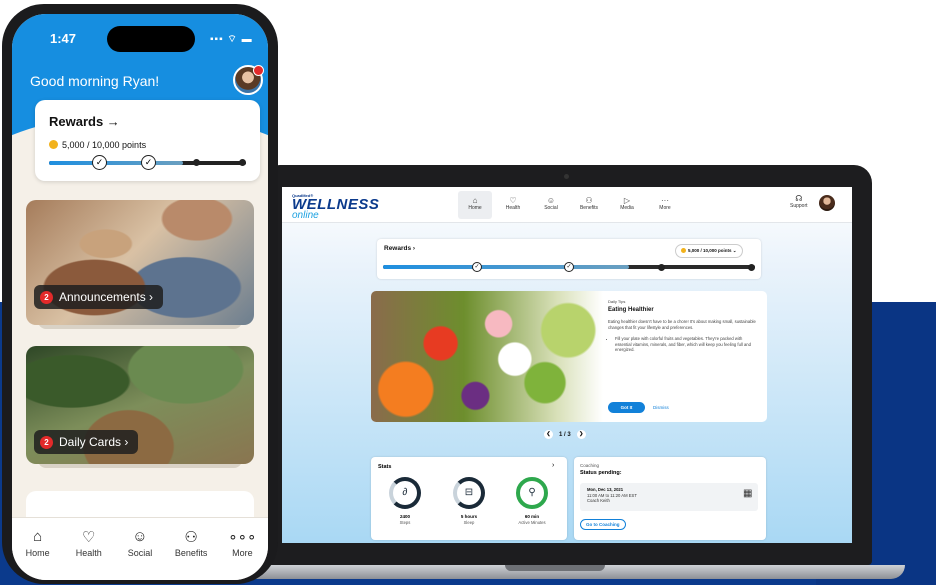  What do you see at coordinates (385, 467) in the screenshot?
I see `stats-title: Stats` at bounding box center [385, 467].